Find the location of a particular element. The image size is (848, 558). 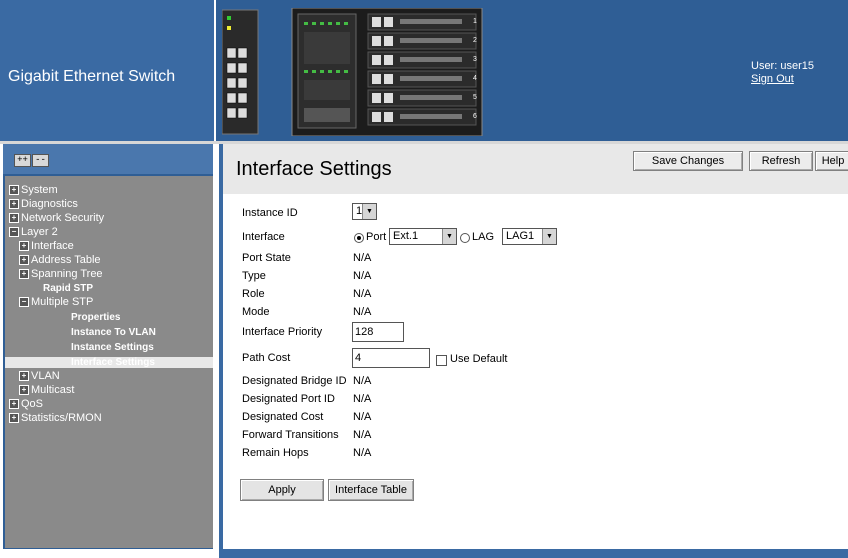

role-value: N/A is located at coordinates (362, 294).